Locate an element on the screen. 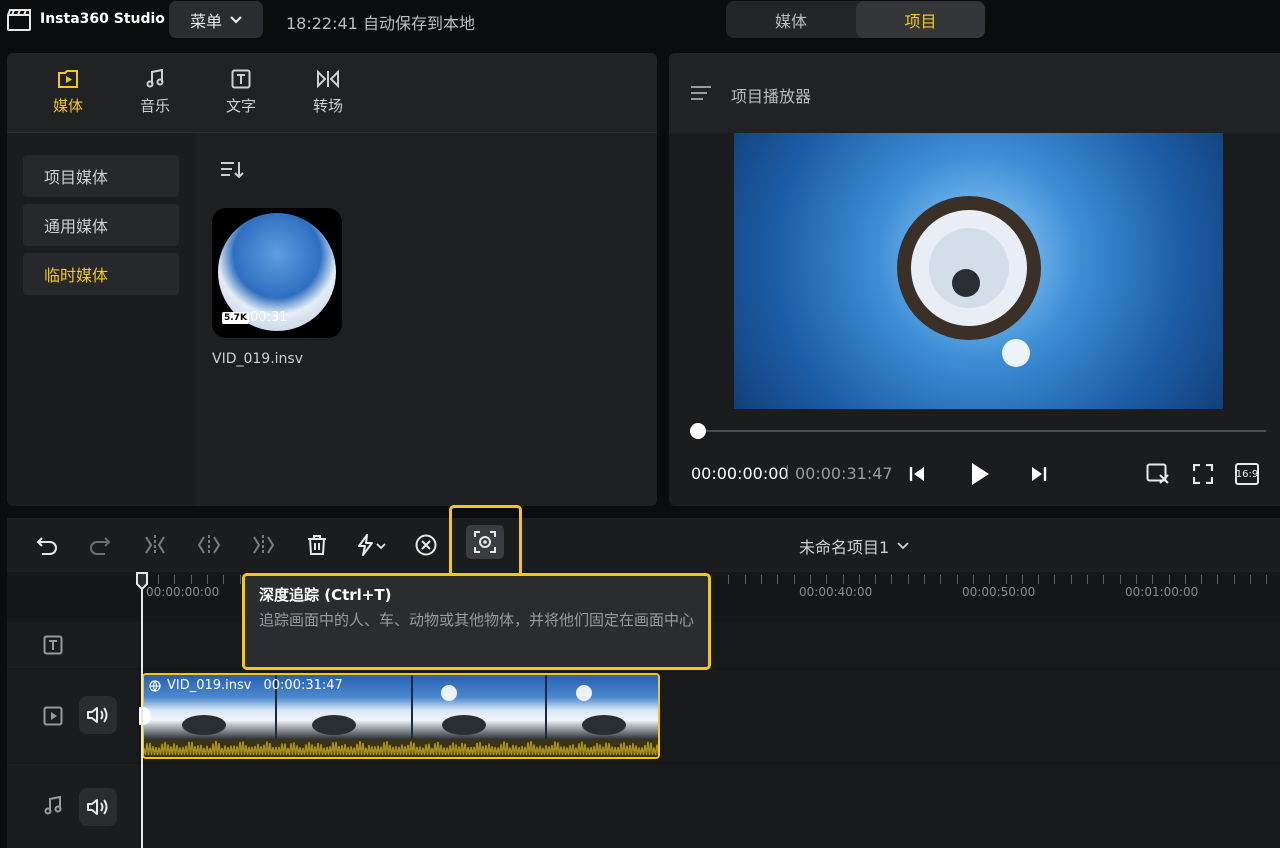 The image size is (1280, 848). undo-icon is located at coordinates (47, 545).